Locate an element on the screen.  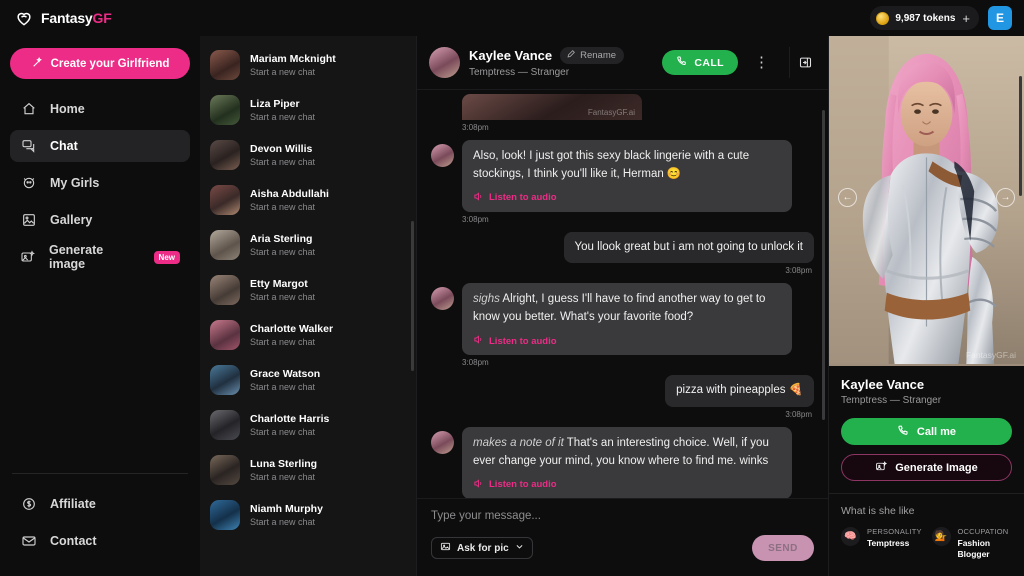
chat-list-item-name: Grace Watson is located at coordinates (285, 373).